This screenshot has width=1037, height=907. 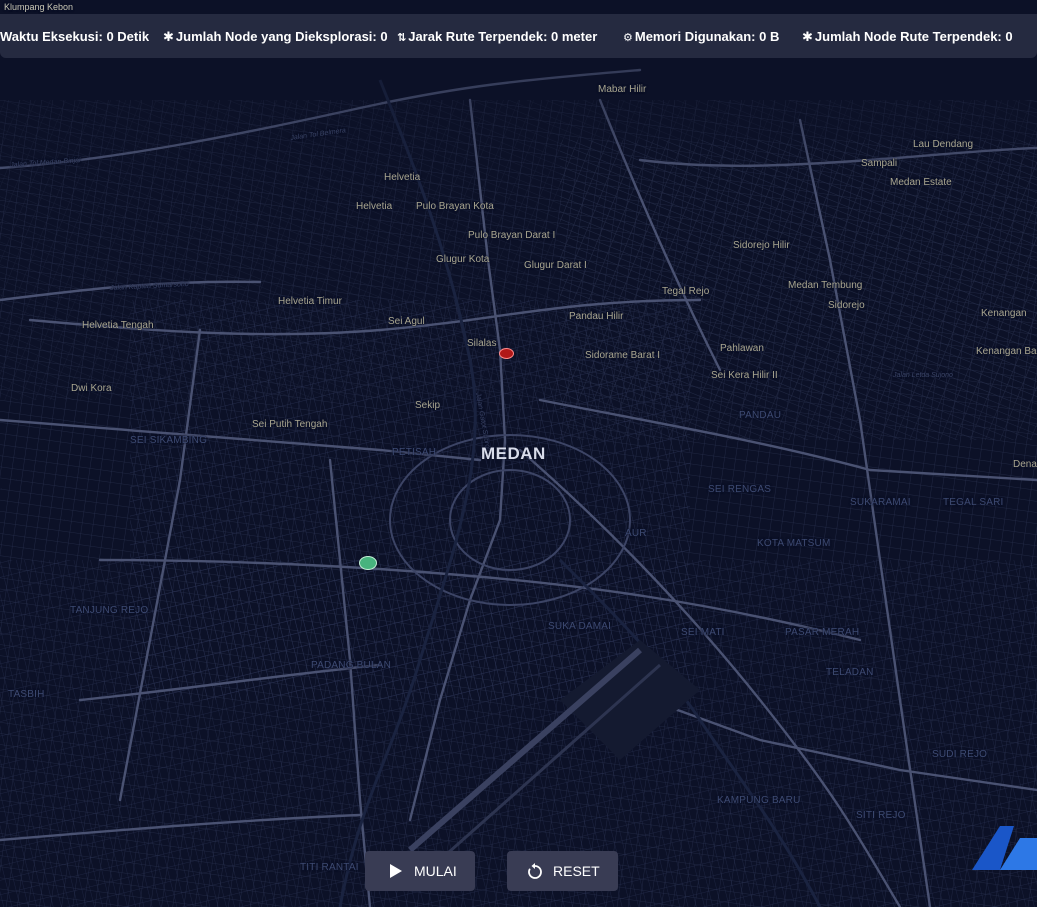 I want to click on district-label: SUKA DAMAI, so click(x=580, y=626).